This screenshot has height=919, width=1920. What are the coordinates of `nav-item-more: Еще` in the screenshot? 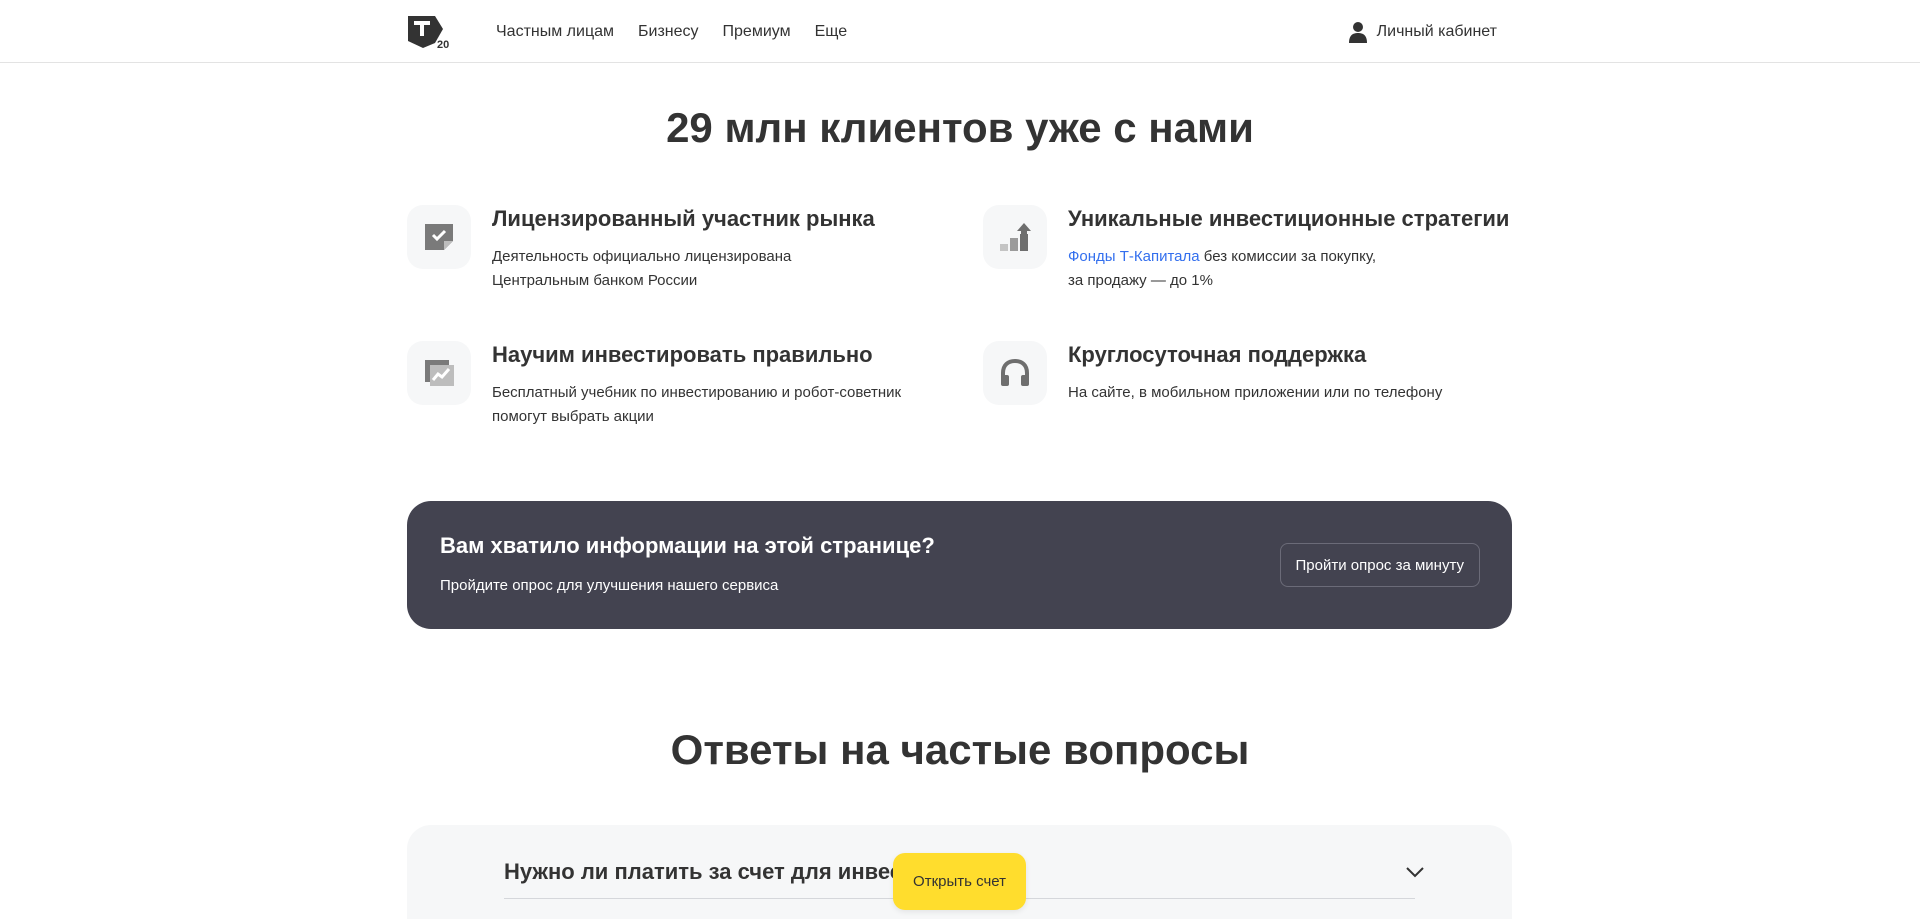 It's located at (831, 32).